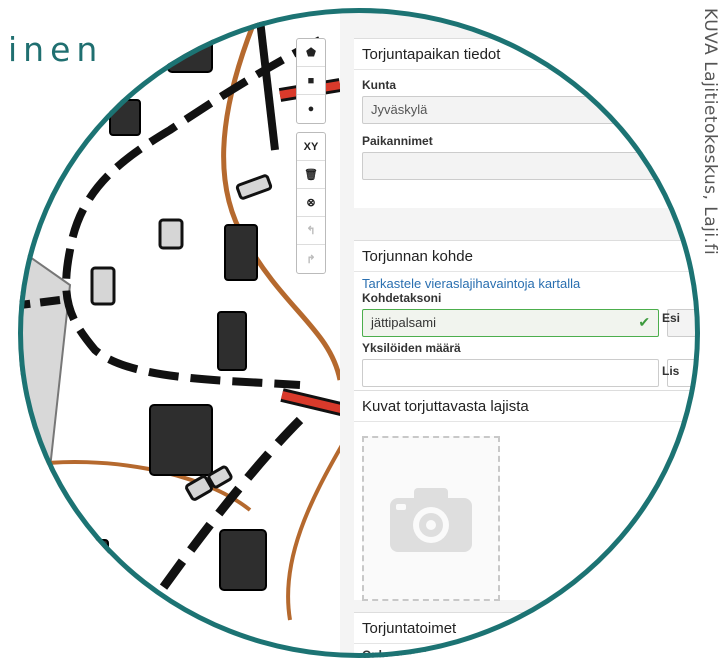 The height and width of the screenshot is (664, 721). Describe the element at coordinates (644, 322) in the screenshot. I see `valid-check-icon: ✔` at that location.